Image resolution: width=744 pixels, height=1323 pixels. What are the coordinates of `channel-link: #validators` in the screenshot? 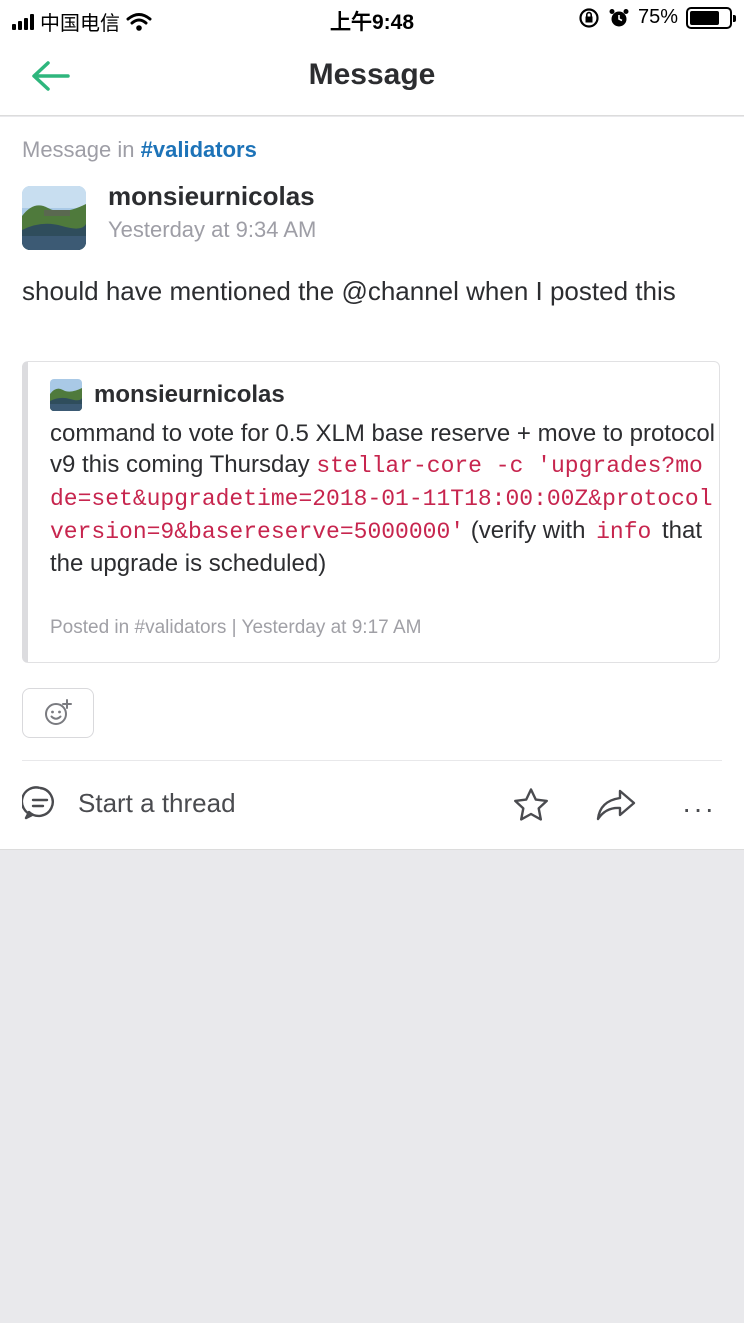 It's located at (199, 149).